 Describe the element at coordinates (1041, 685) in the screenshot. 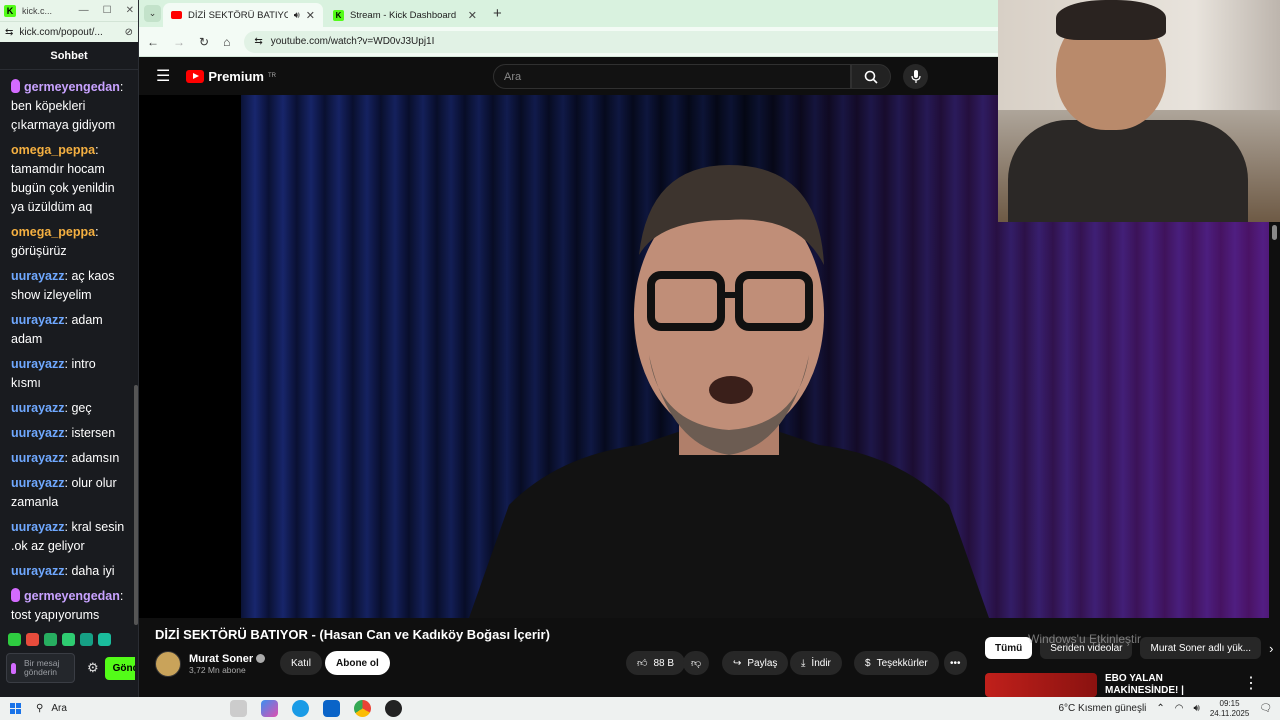

I see `recommended-thumbnail` at that location.